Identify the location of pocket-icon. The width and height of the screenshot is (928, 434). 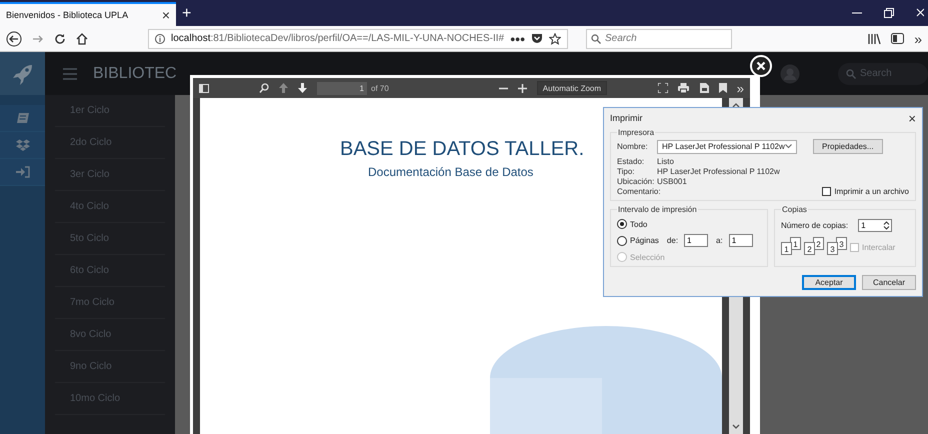
(537, 38).